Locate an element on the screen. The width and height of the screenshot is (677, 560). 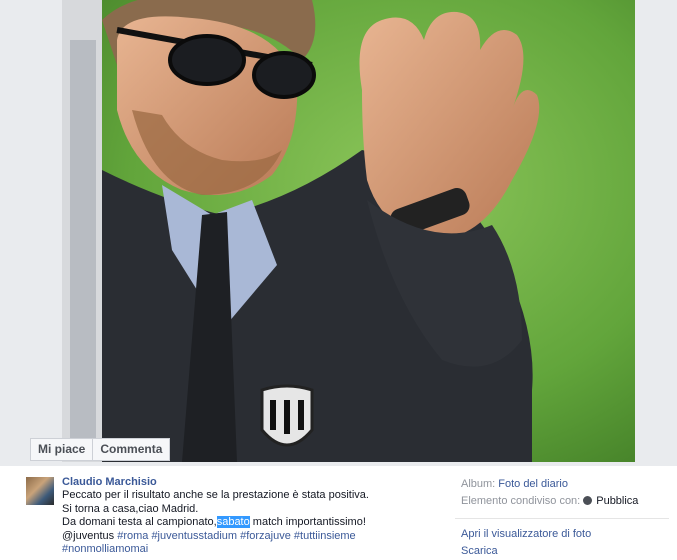
album-link: Foto del diario is located at coordinates (533, 484).